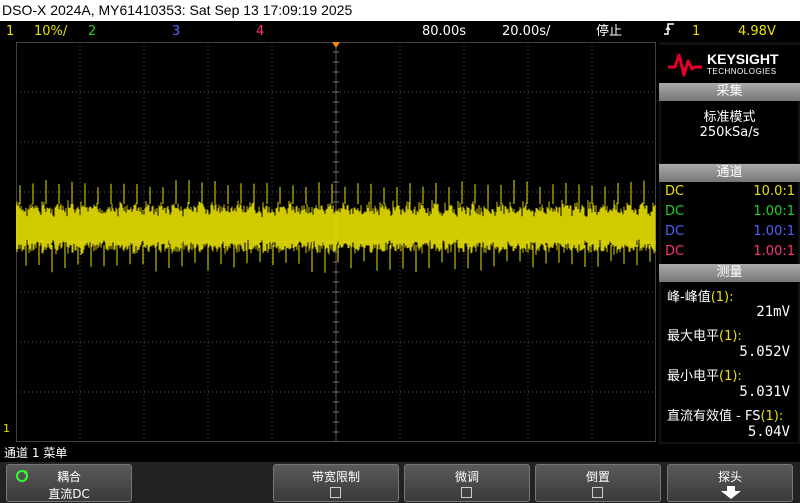 This screenshot has height=503, width=800. What do you see at coordinates (176, 31) in the screenshot?
I see `ch3-label: 3` at bounding box center [176, 31].